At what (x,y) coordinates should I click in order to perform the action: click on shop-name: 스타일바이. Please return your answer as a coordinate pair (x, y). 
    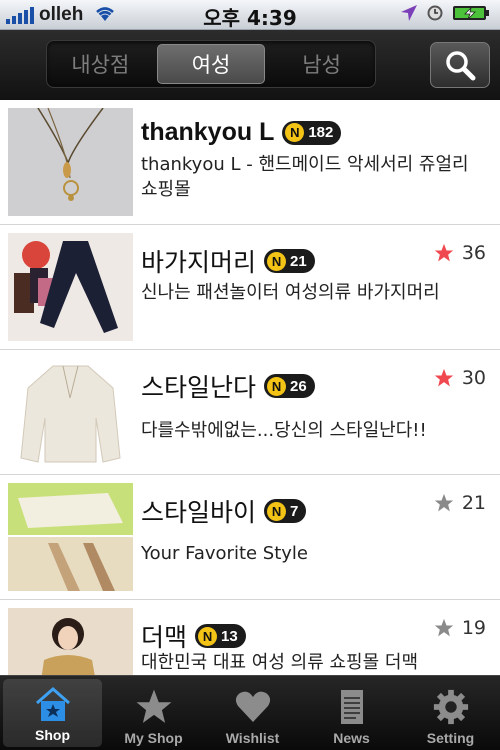
    Looking at the image, I should click on (199, 512).